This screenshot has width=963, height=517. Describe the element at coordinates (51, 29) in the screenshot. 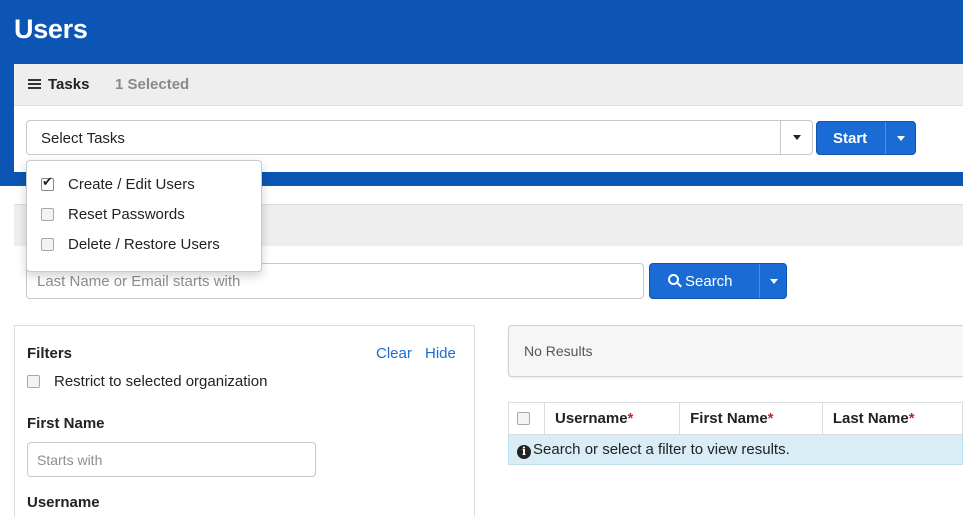

I see `page-title: Users` at that location.